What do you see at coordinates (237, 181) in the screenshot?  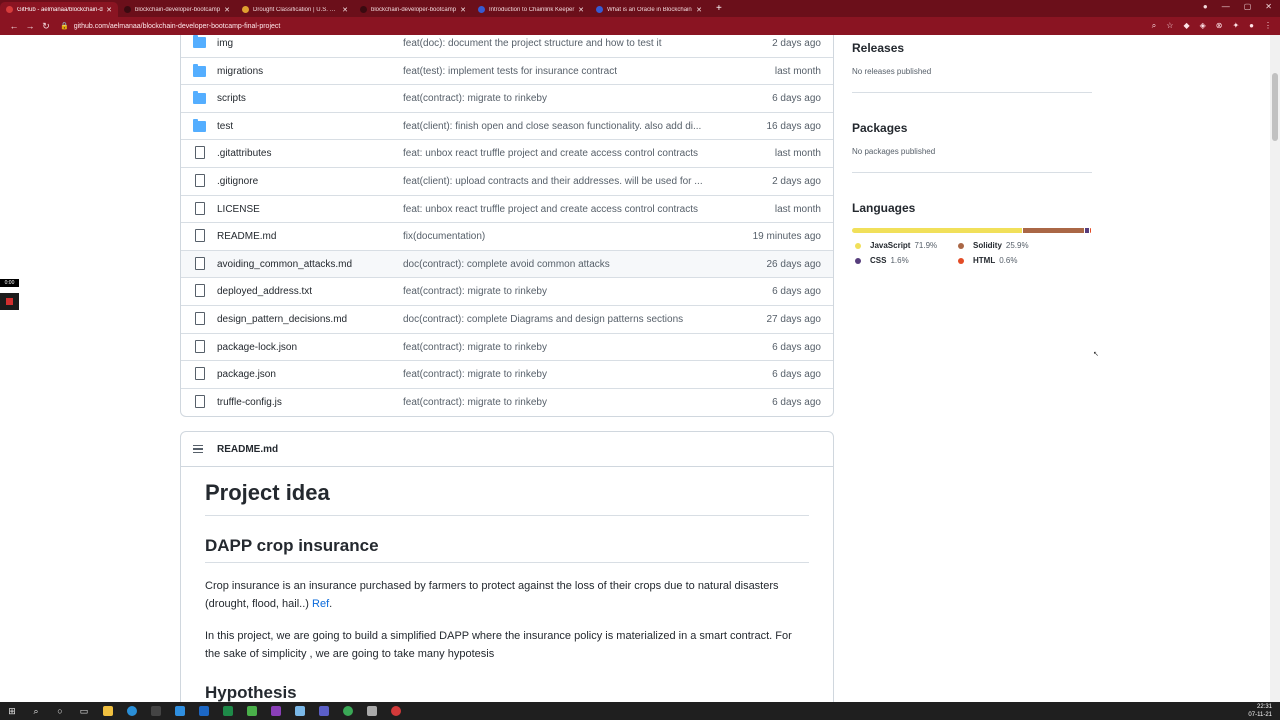 I see `file-name-link: .gitignore` at bounding box center [237, 181].